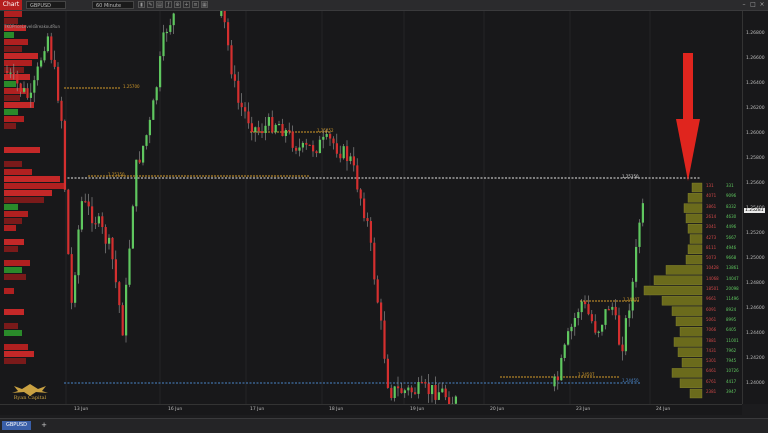 The width and height of the screenshot is (768, 433). I want to click on zoom-icon: ⊕, so click(177, 4).